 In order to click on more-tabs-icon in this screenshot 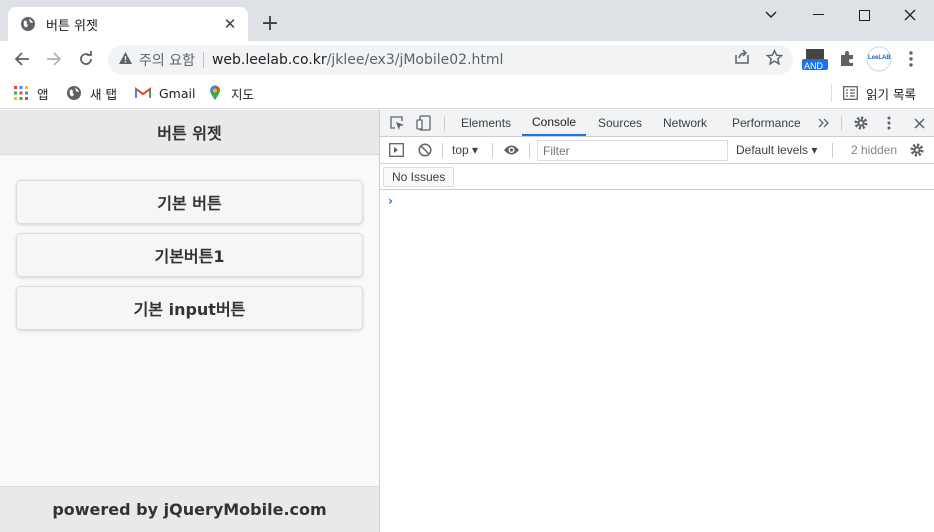, I will do `click(824, 123)`.